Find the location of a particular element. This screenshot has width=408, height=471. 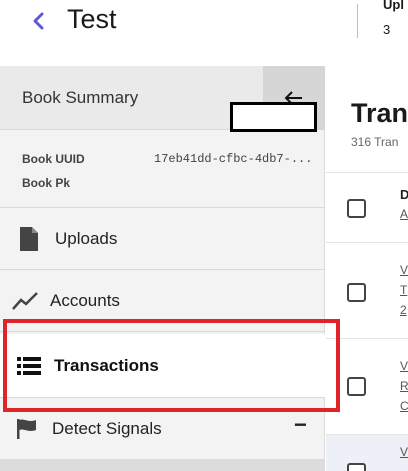

chevron-left-icon is located at coordinates (38, 21).